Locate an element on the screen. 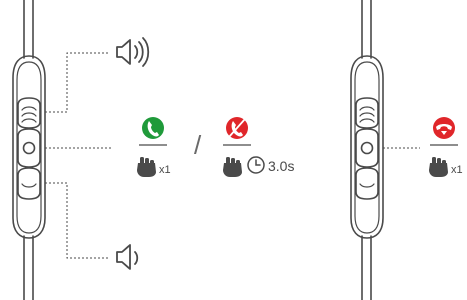  phone-reject-icon is located at coordinates (237, 128).